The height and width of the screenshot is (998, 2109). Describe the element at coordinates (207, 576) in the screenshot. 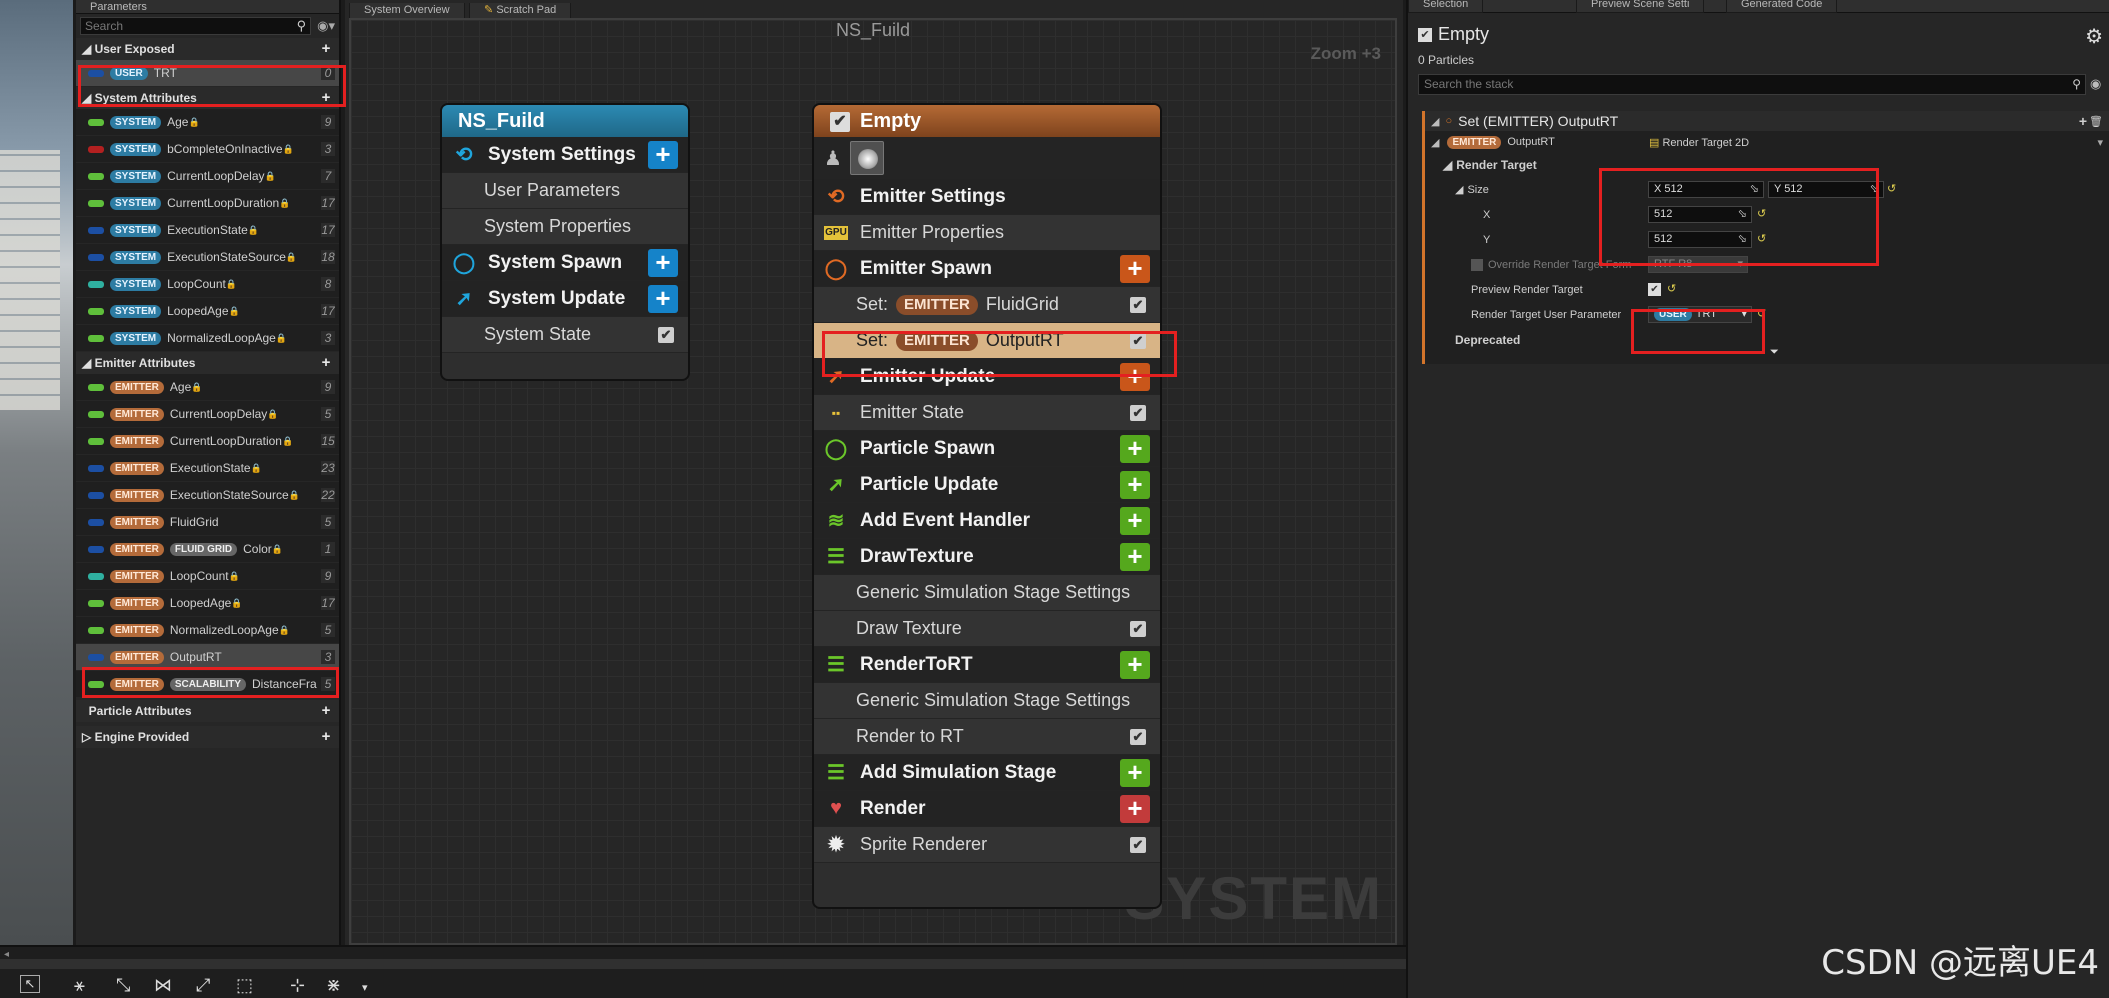

I see `parameter-row: EMITTER LoopCount 🔒 9` at that location.